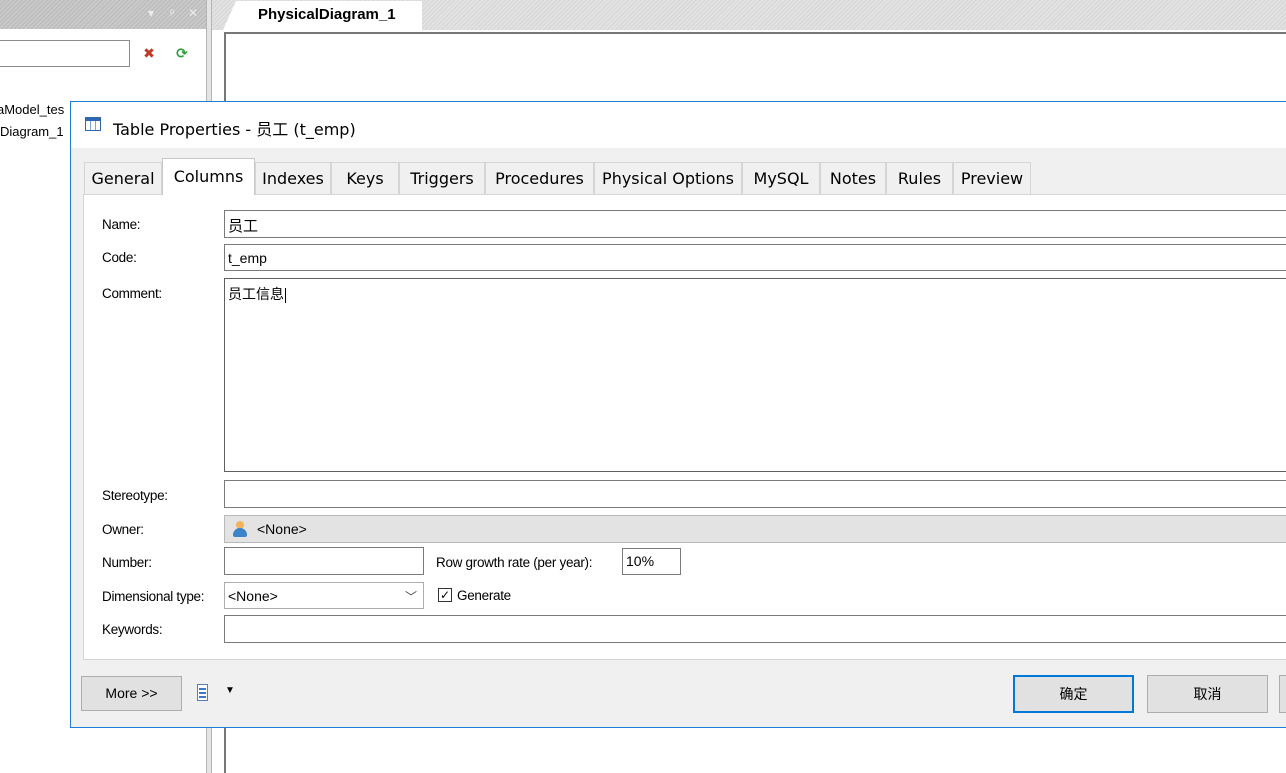  Describe the element at coordinates (992, 178) in the screenshot. I see `tab-preview: Preview` at that location.